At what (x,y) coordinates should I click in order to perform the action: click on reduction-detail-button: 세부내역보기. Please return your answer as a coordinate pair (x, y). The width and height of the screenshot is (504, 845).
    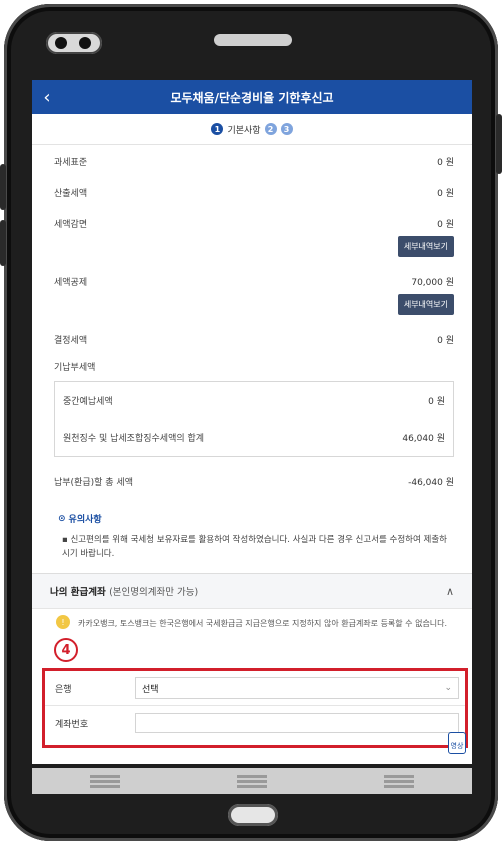
    Looking at the image, I should click on (425, 246).